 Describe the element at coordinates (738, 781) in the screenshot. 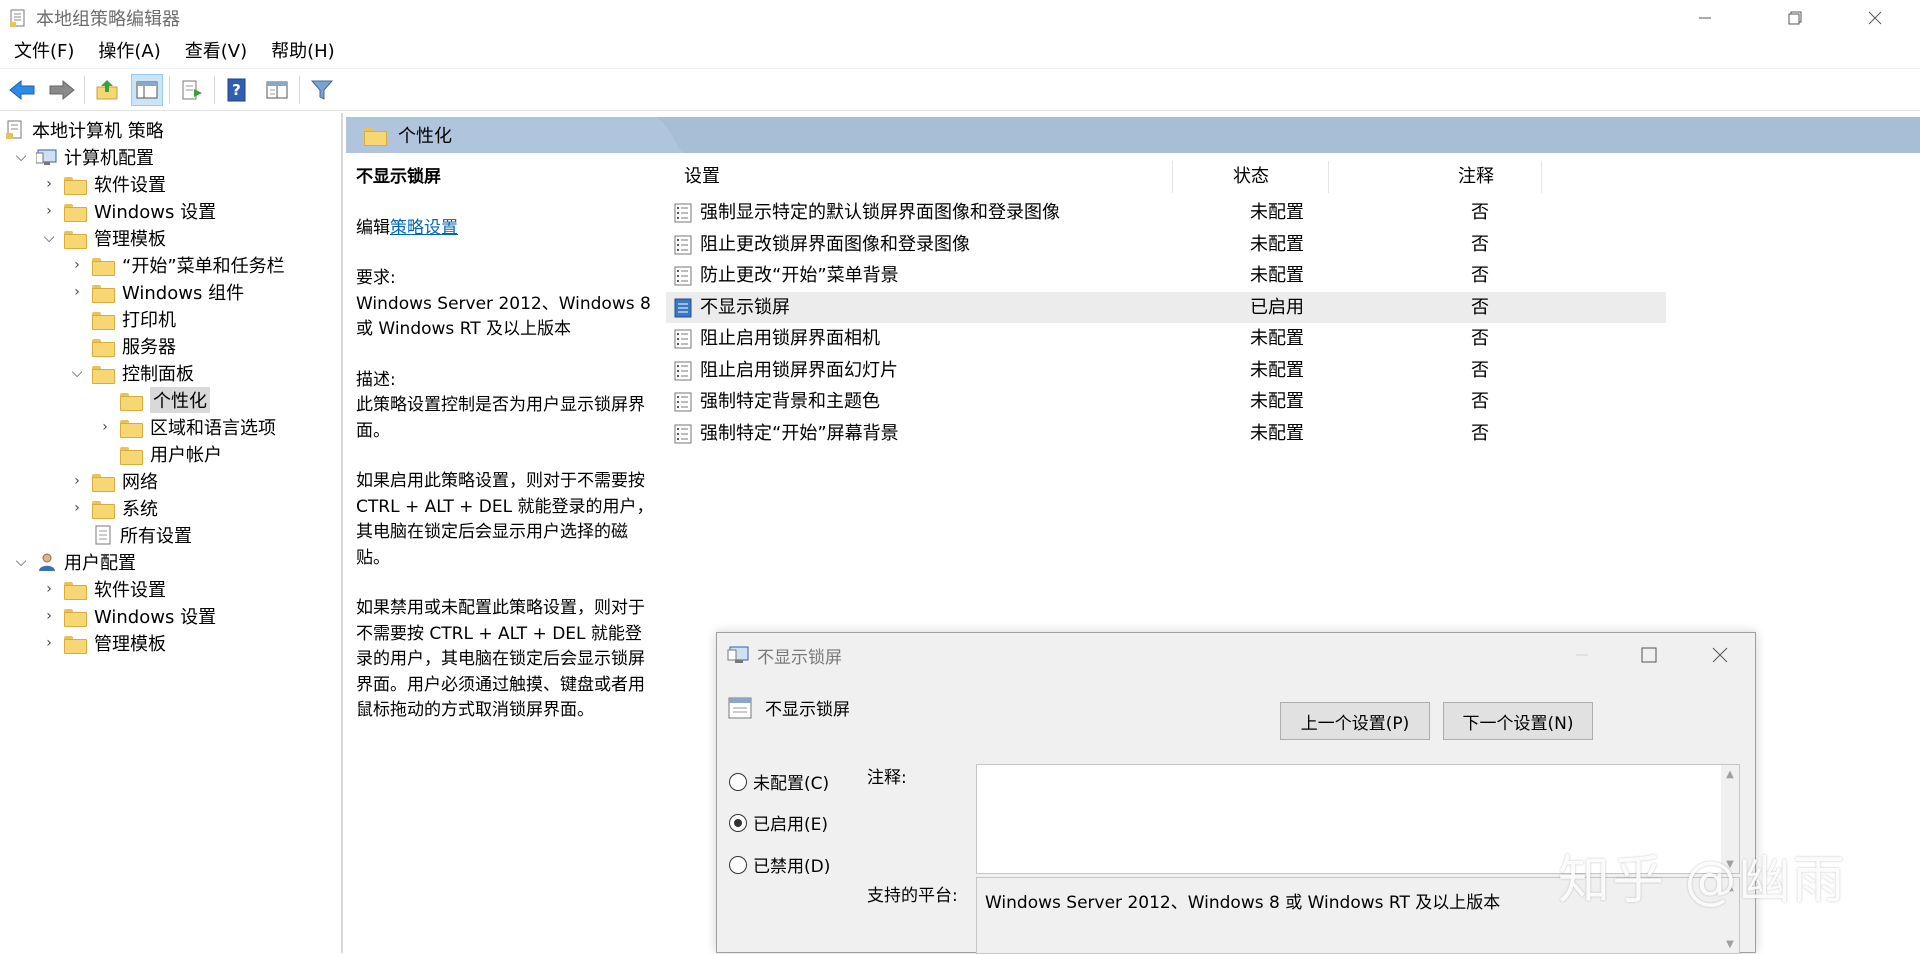

I see `radio-not-configured-control` at that location.